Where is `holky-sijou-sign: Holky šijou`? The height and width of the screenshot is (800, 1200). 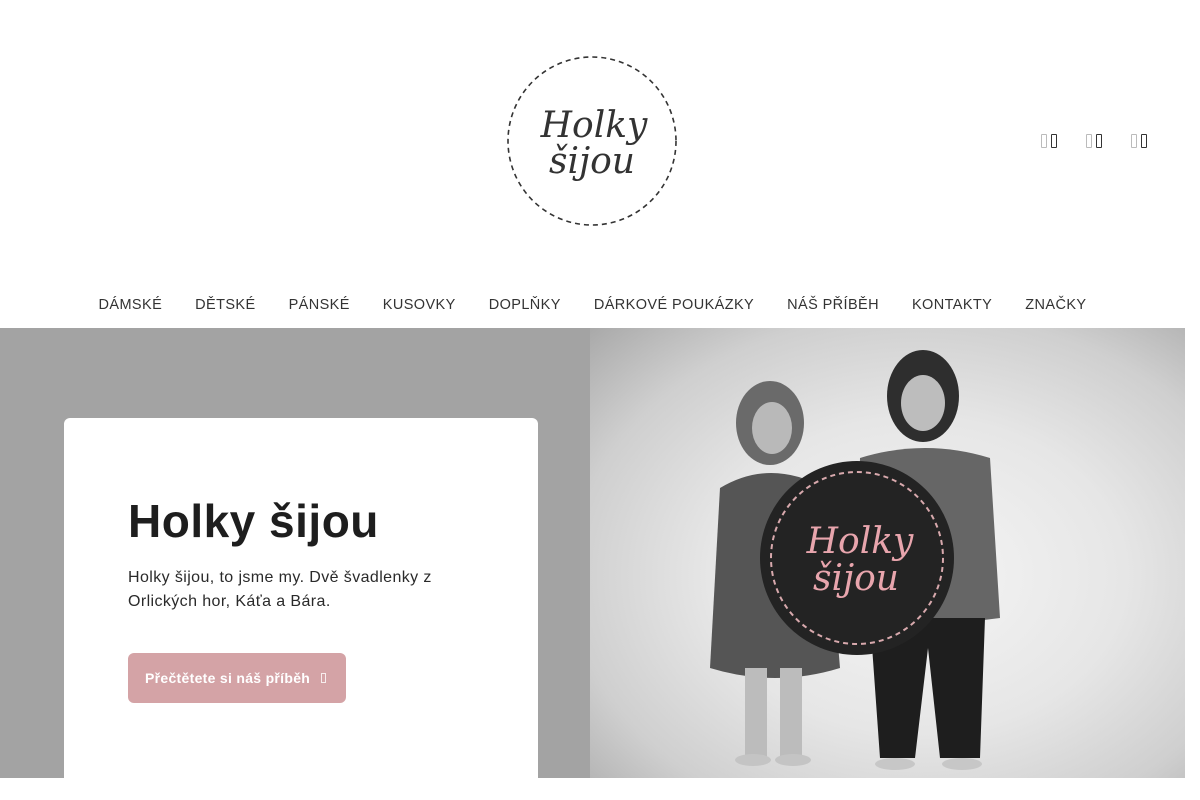 holky-sijou-sign: Holky šijou is located at coordinates (857, 558).